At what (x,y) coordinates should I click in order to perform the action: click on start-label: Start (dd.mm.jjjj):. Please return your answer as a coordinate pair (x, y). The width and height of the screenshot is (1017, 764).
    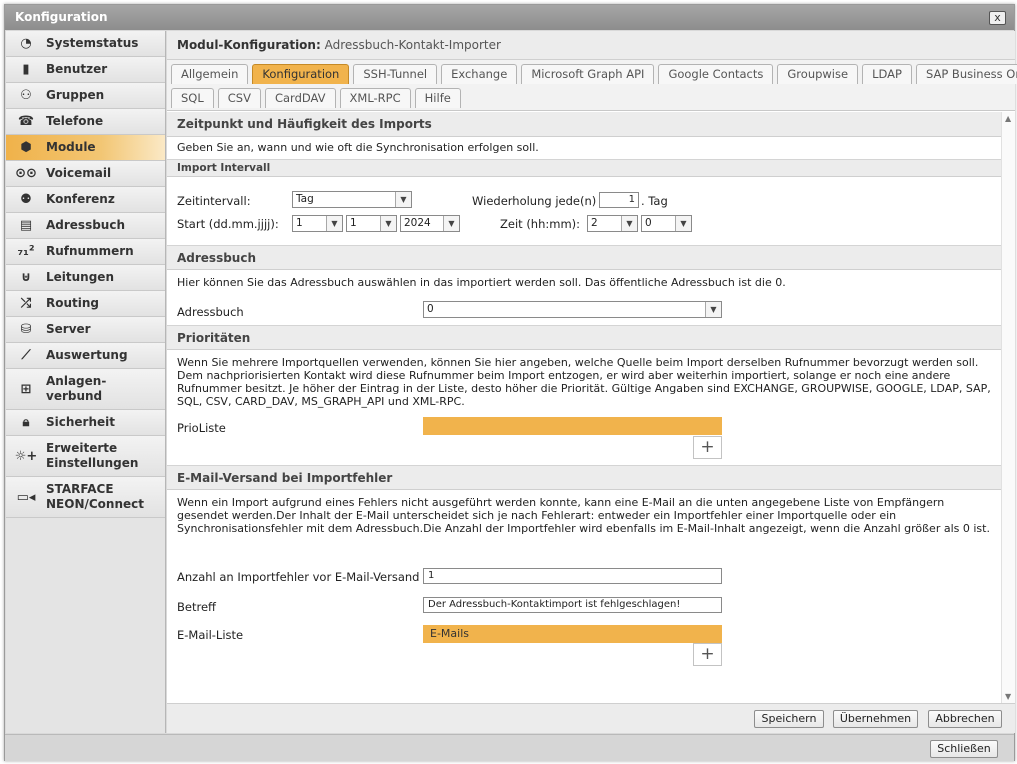
    Looking at the image, I should click on (228, 224).